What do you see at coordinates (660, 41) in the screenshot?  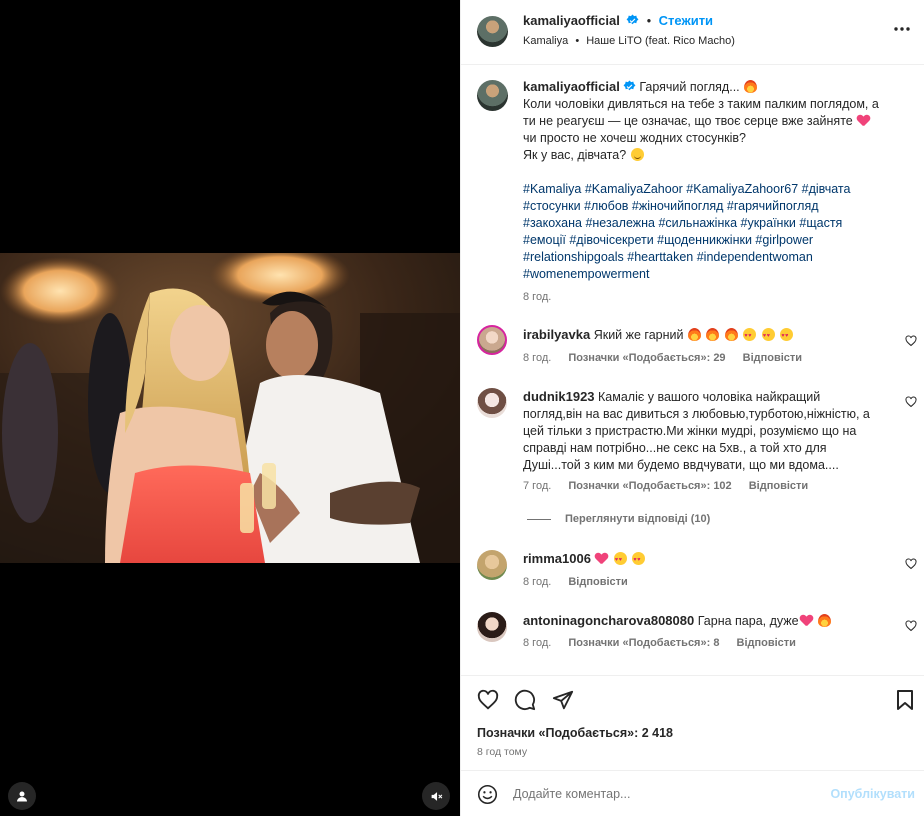 I see `audio-title: Наше LiTO (feat. Rico Macho)` at bounding box center [660, 41].